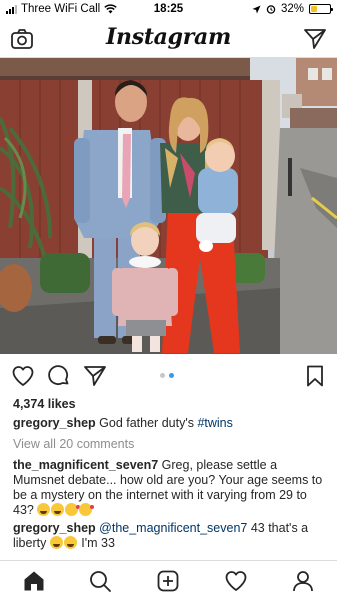  I want to click on caption-text: God father duty's, so click(148, 423).